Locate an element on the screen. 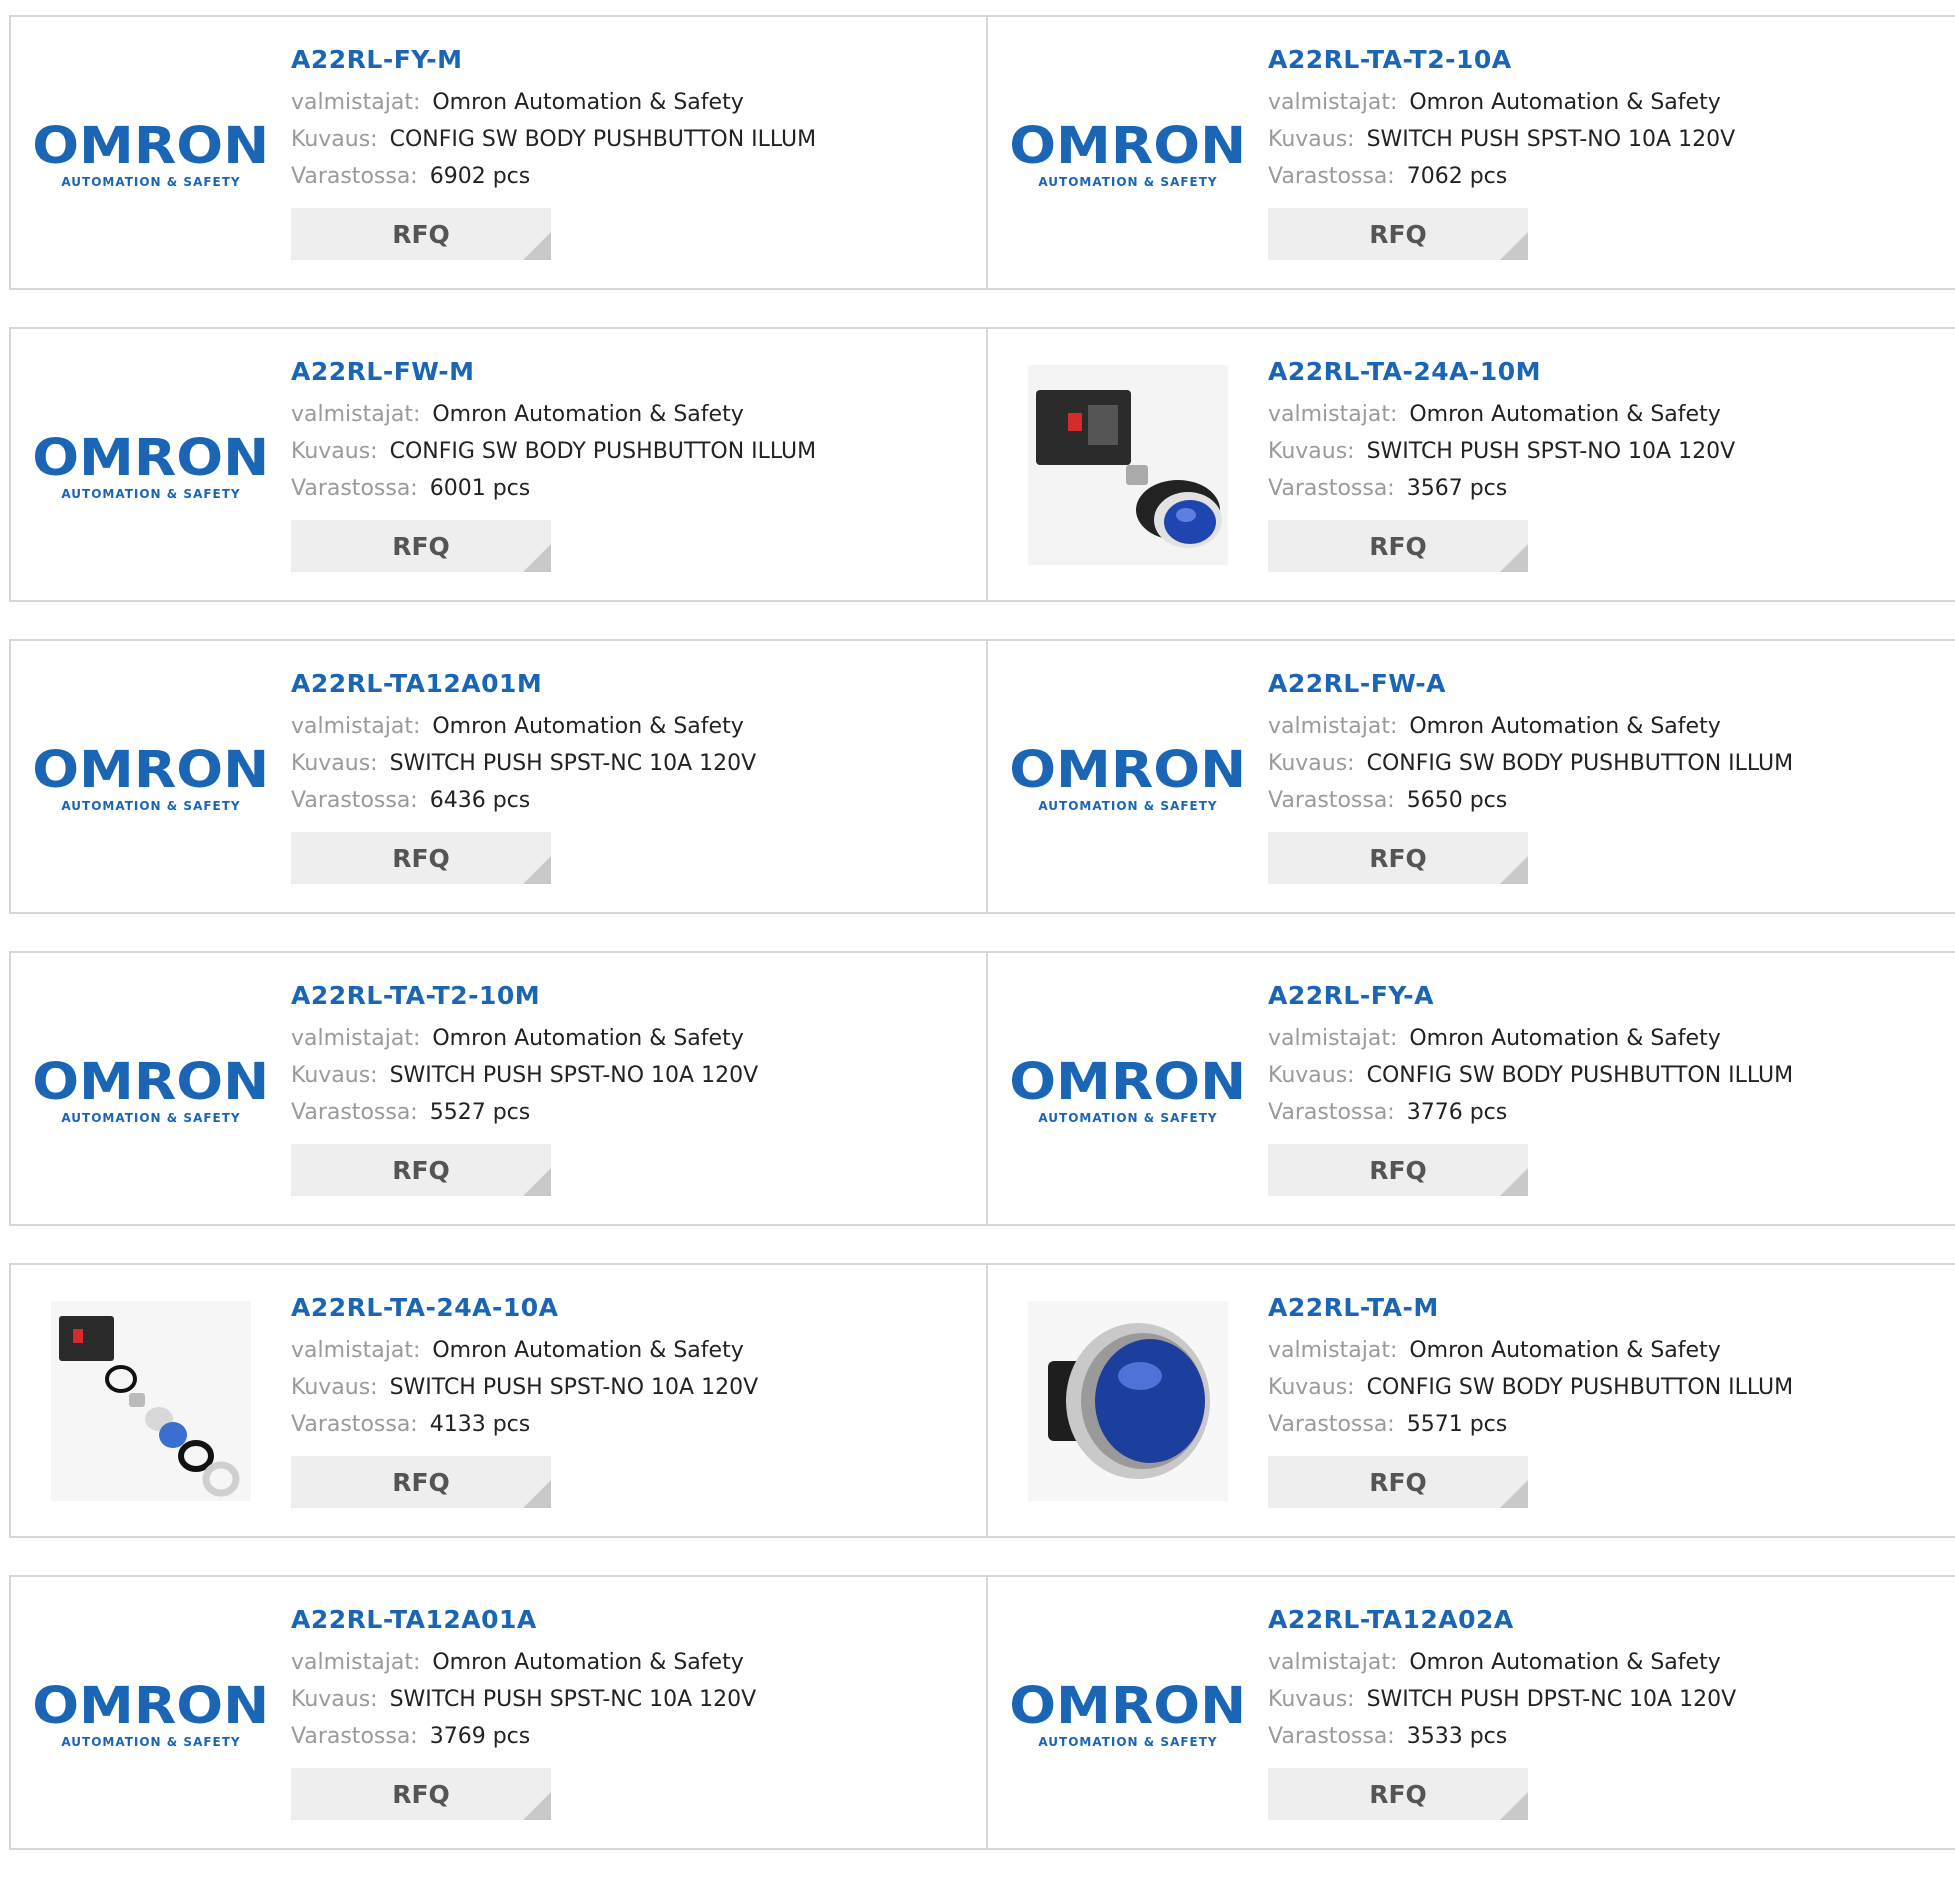 The width and height of the screenshot is (1955, 1887). stock-value: 5650 pcs is located at coordinates (1457, 800).